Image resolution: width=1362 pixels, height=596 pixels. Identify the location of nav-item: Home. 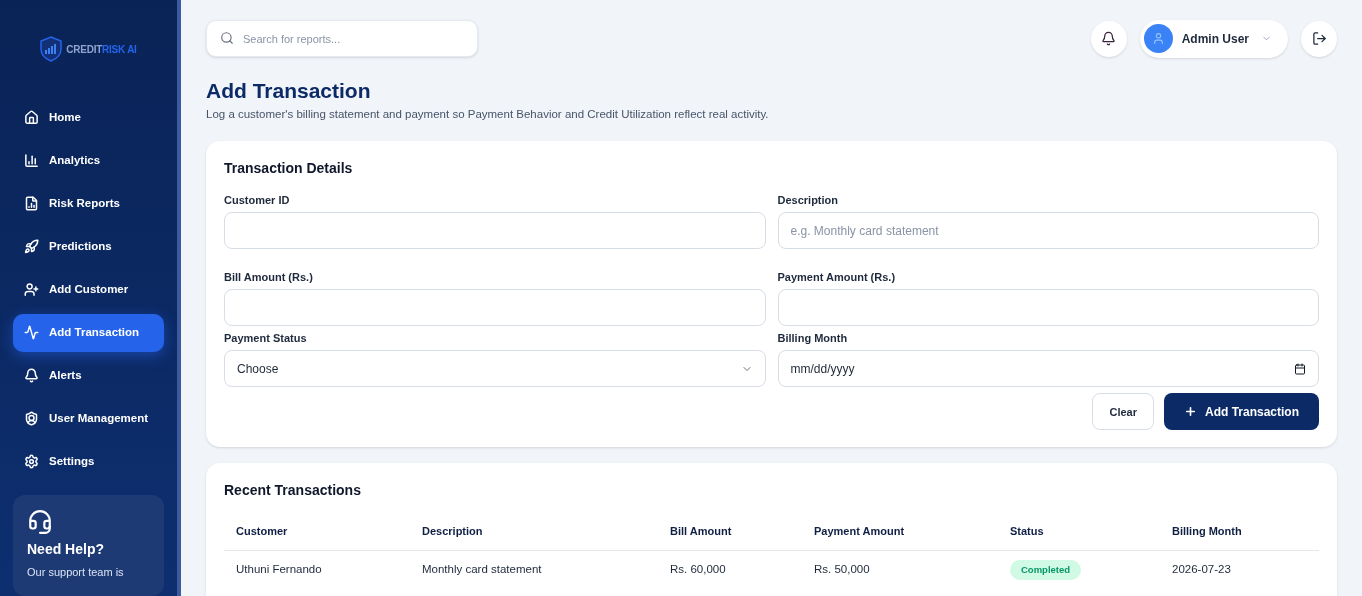
(88, 117).